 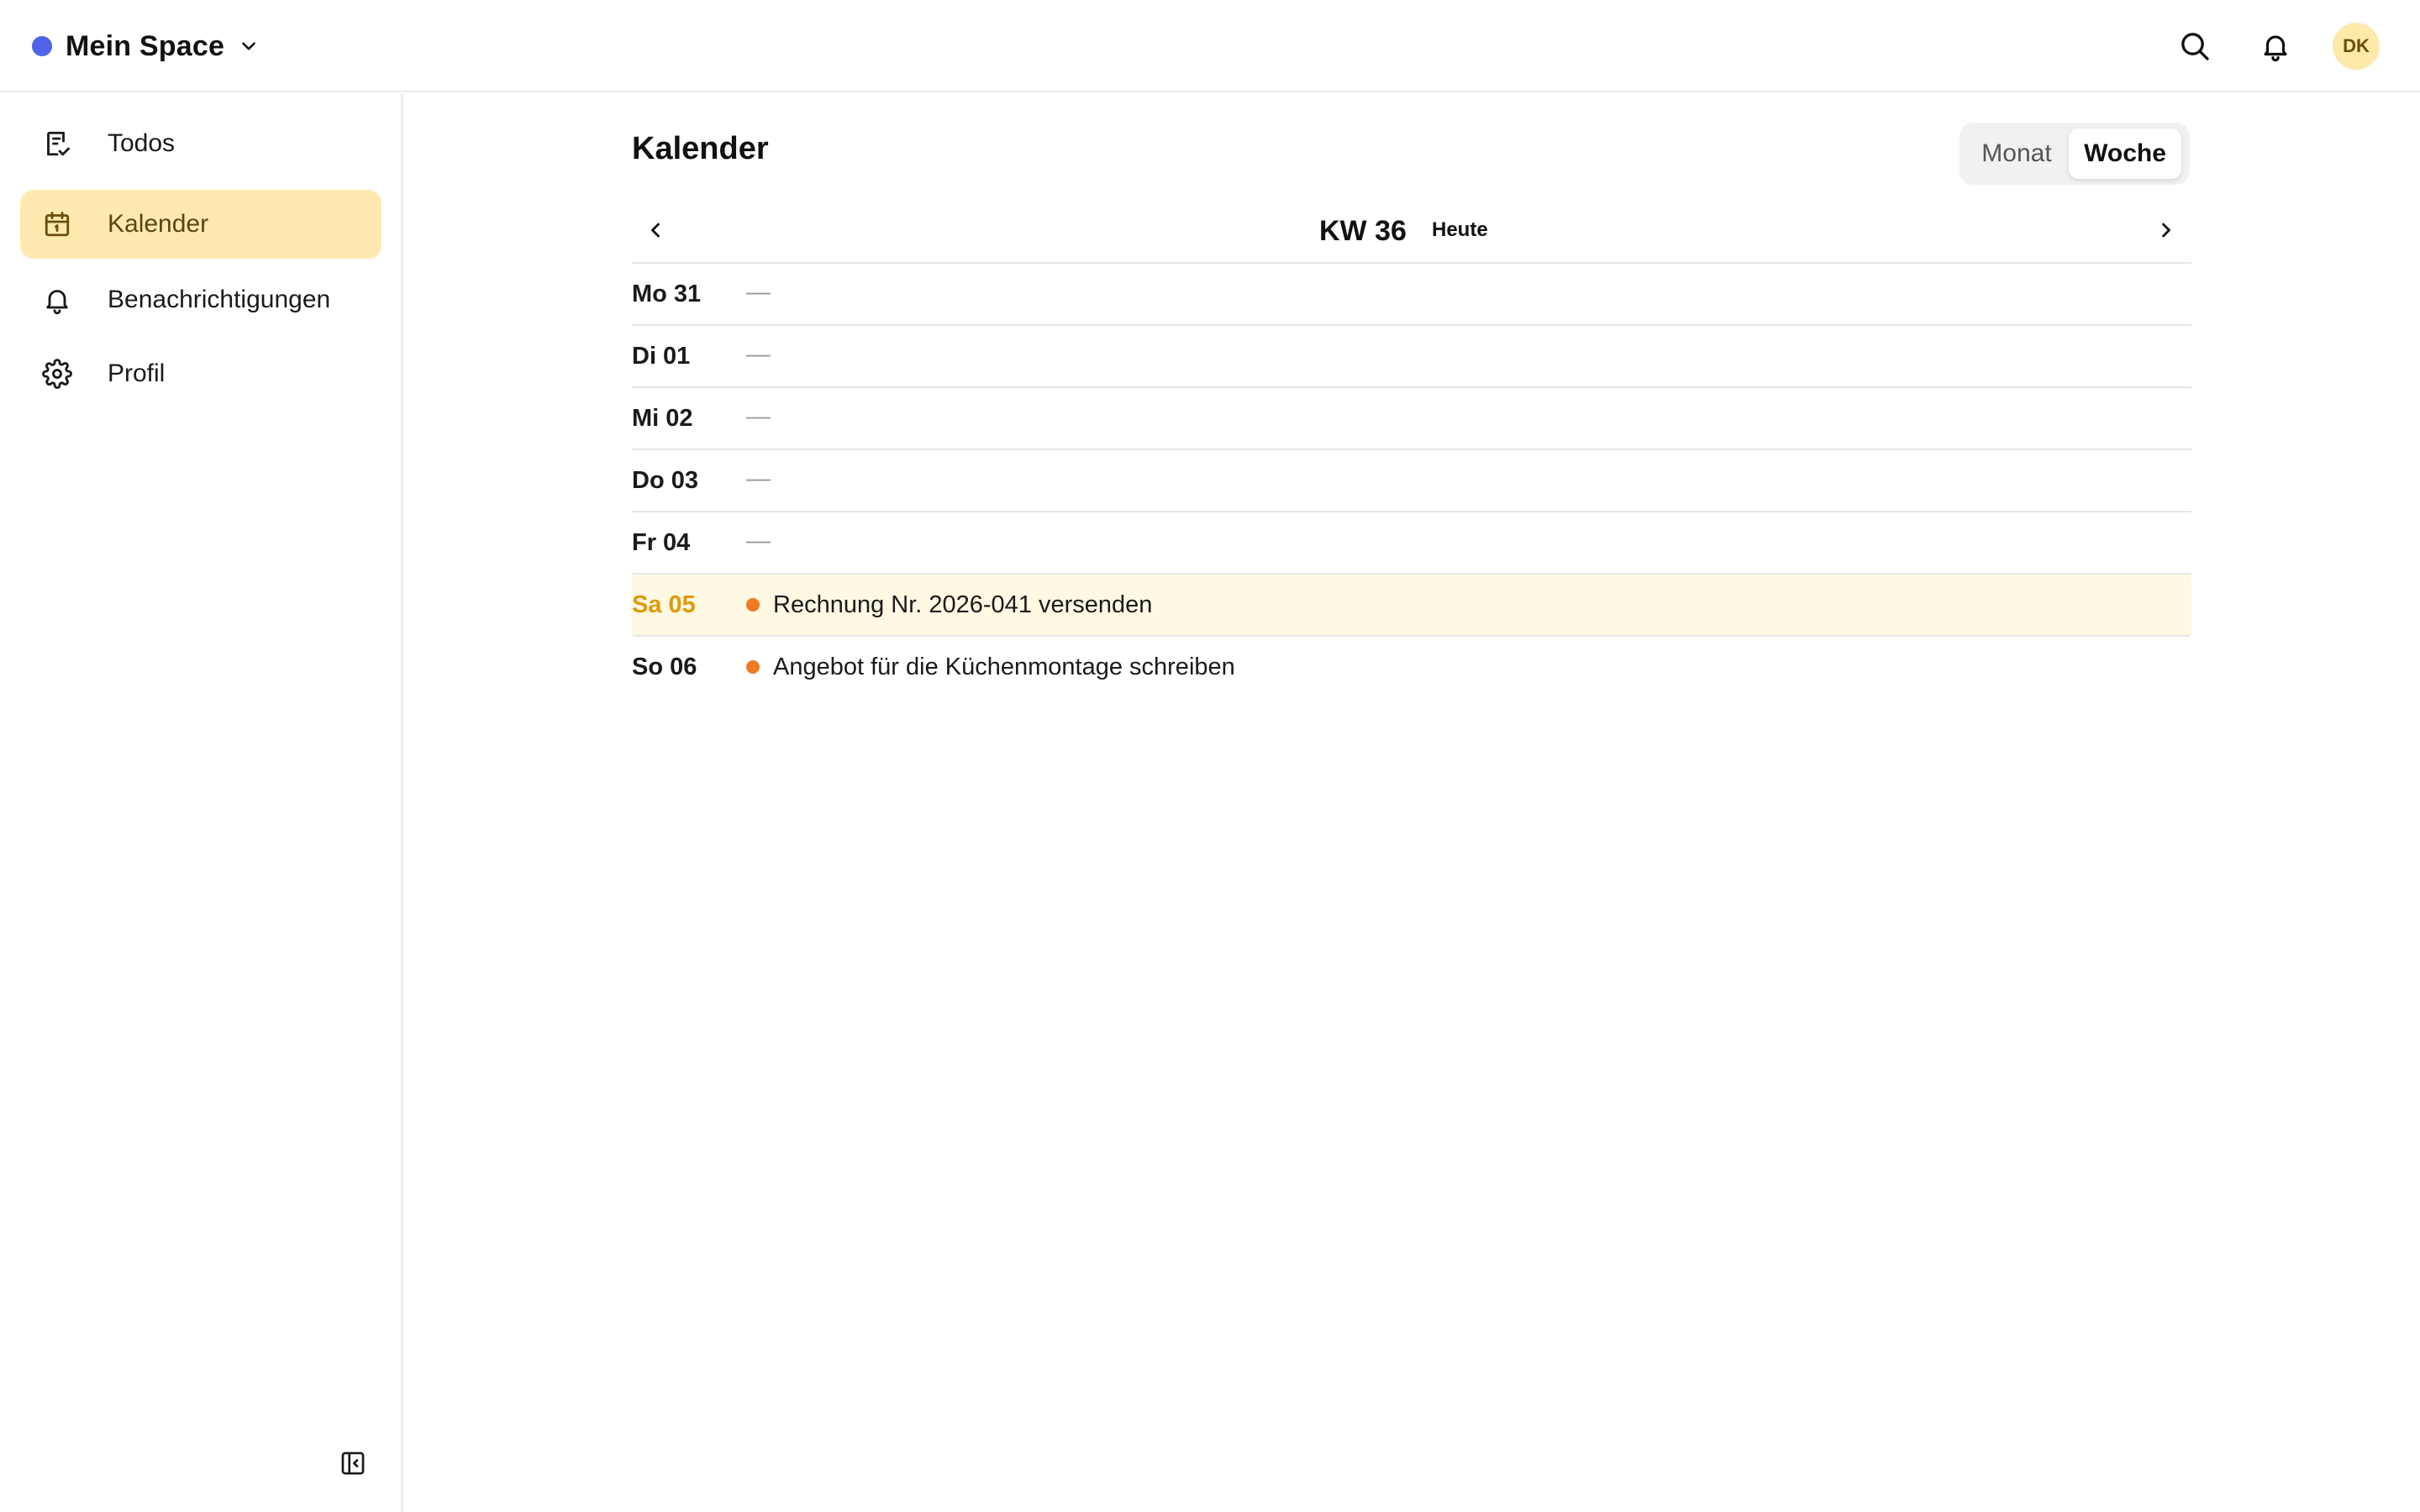 I want to click on task-item: Angebot für die Küchenmontage schreiben, so click(x=991, y=667).